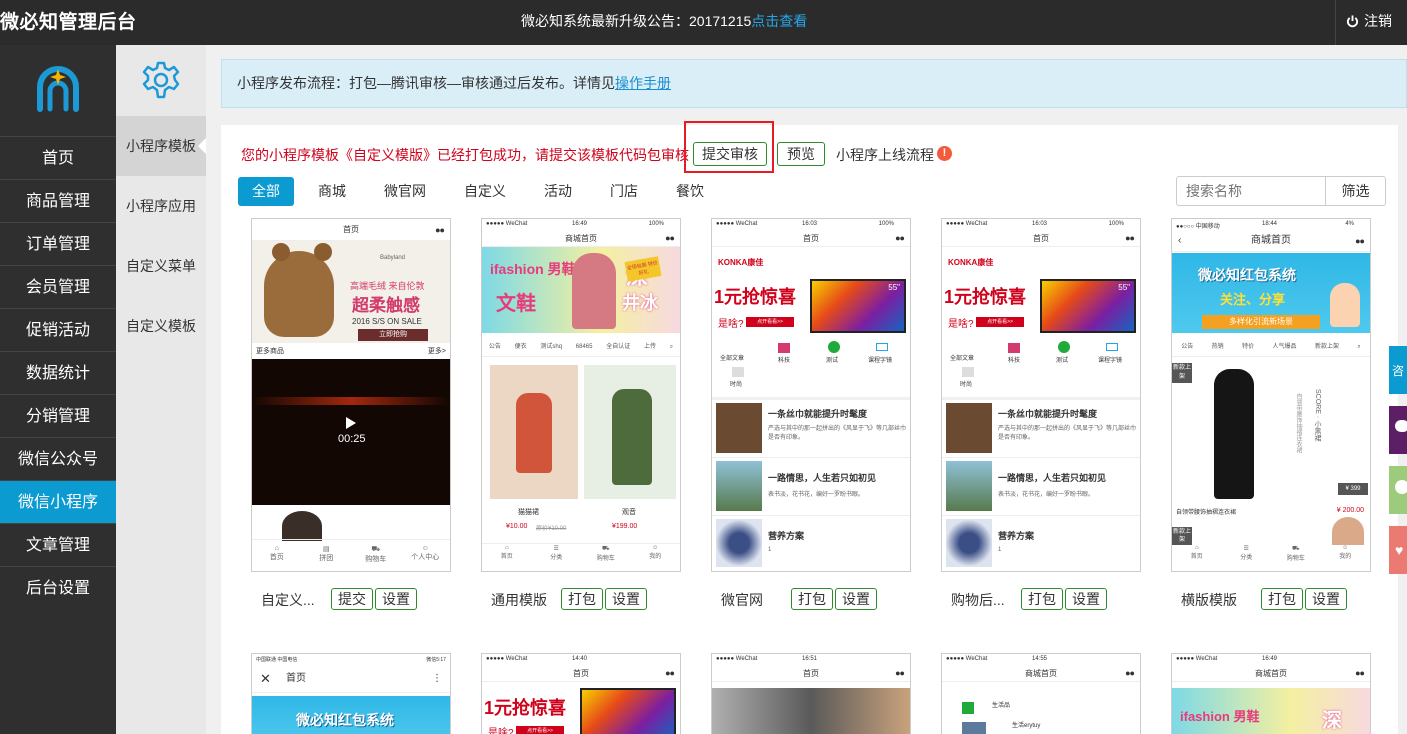  Describe the element at coordinates (974, 728) in the screenshot. I see `item-image` at that location.